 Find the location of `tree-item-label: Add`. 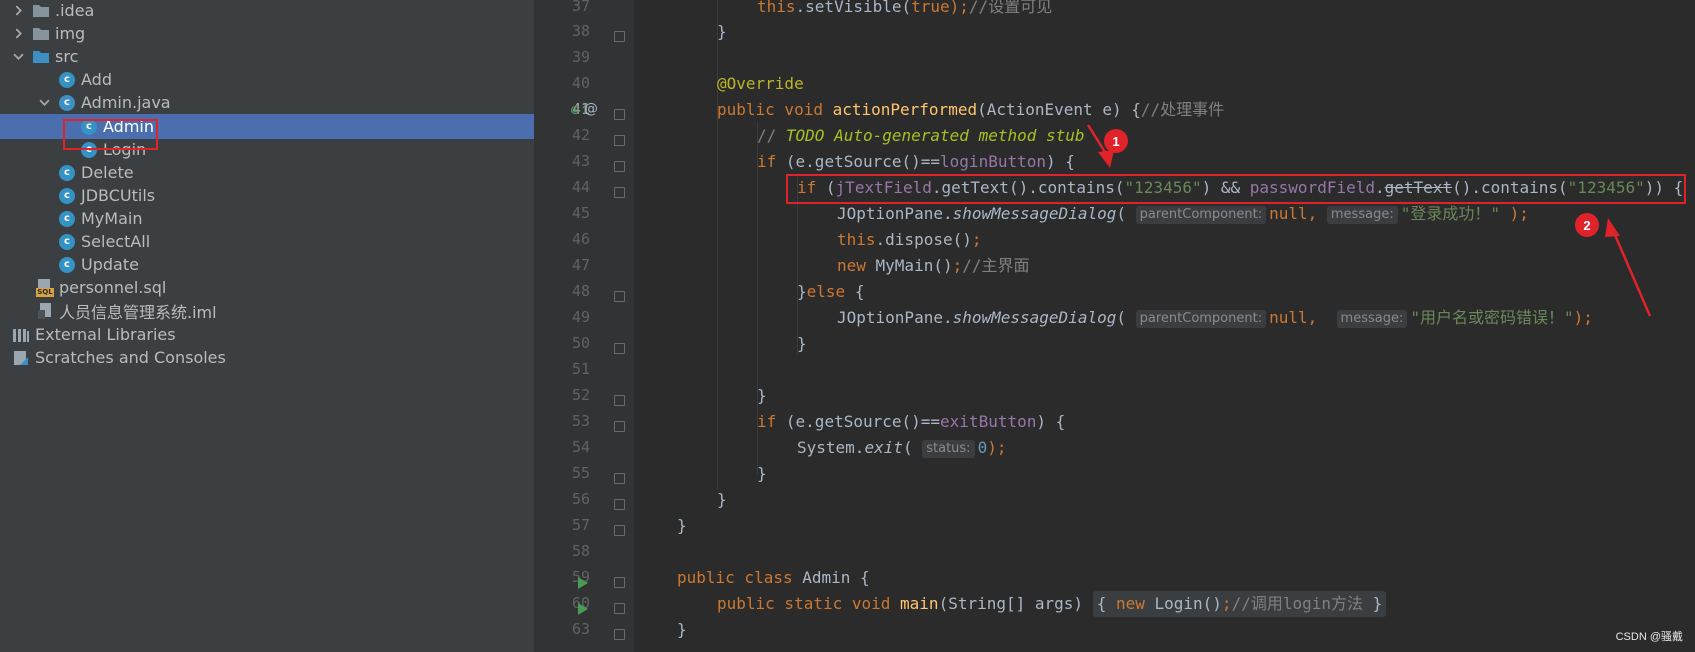

tree-item-label: Add is located at coordinates (96, 79).